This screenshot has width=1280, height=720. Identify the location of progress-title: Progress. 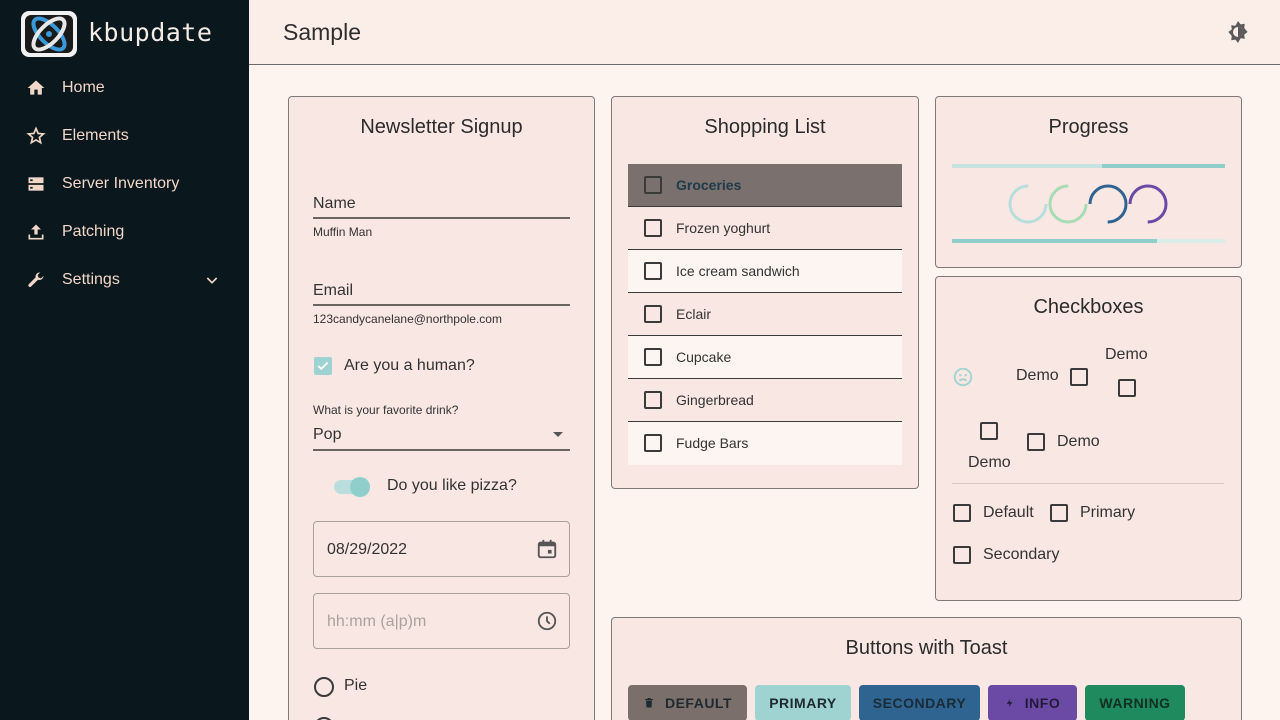
(1088, 127).